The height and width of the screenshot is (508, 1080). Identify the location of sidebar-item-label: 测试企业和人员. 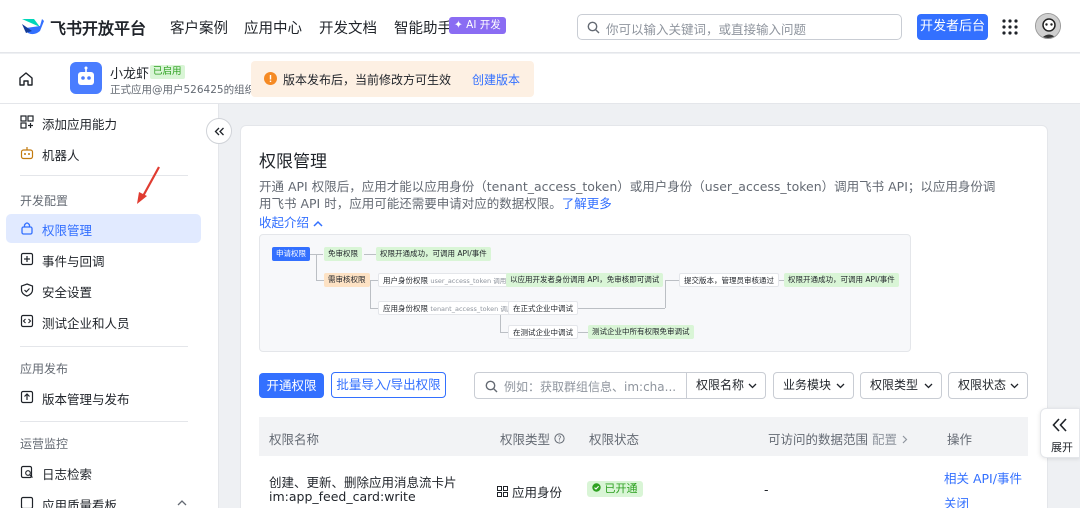
(86, 323).